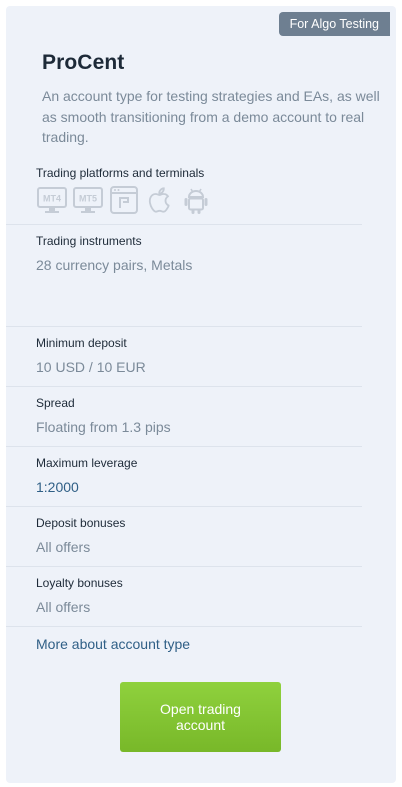 The image size is (402, 787). I want to click on platform-icons: MT4 MT5, so click(124, 200).